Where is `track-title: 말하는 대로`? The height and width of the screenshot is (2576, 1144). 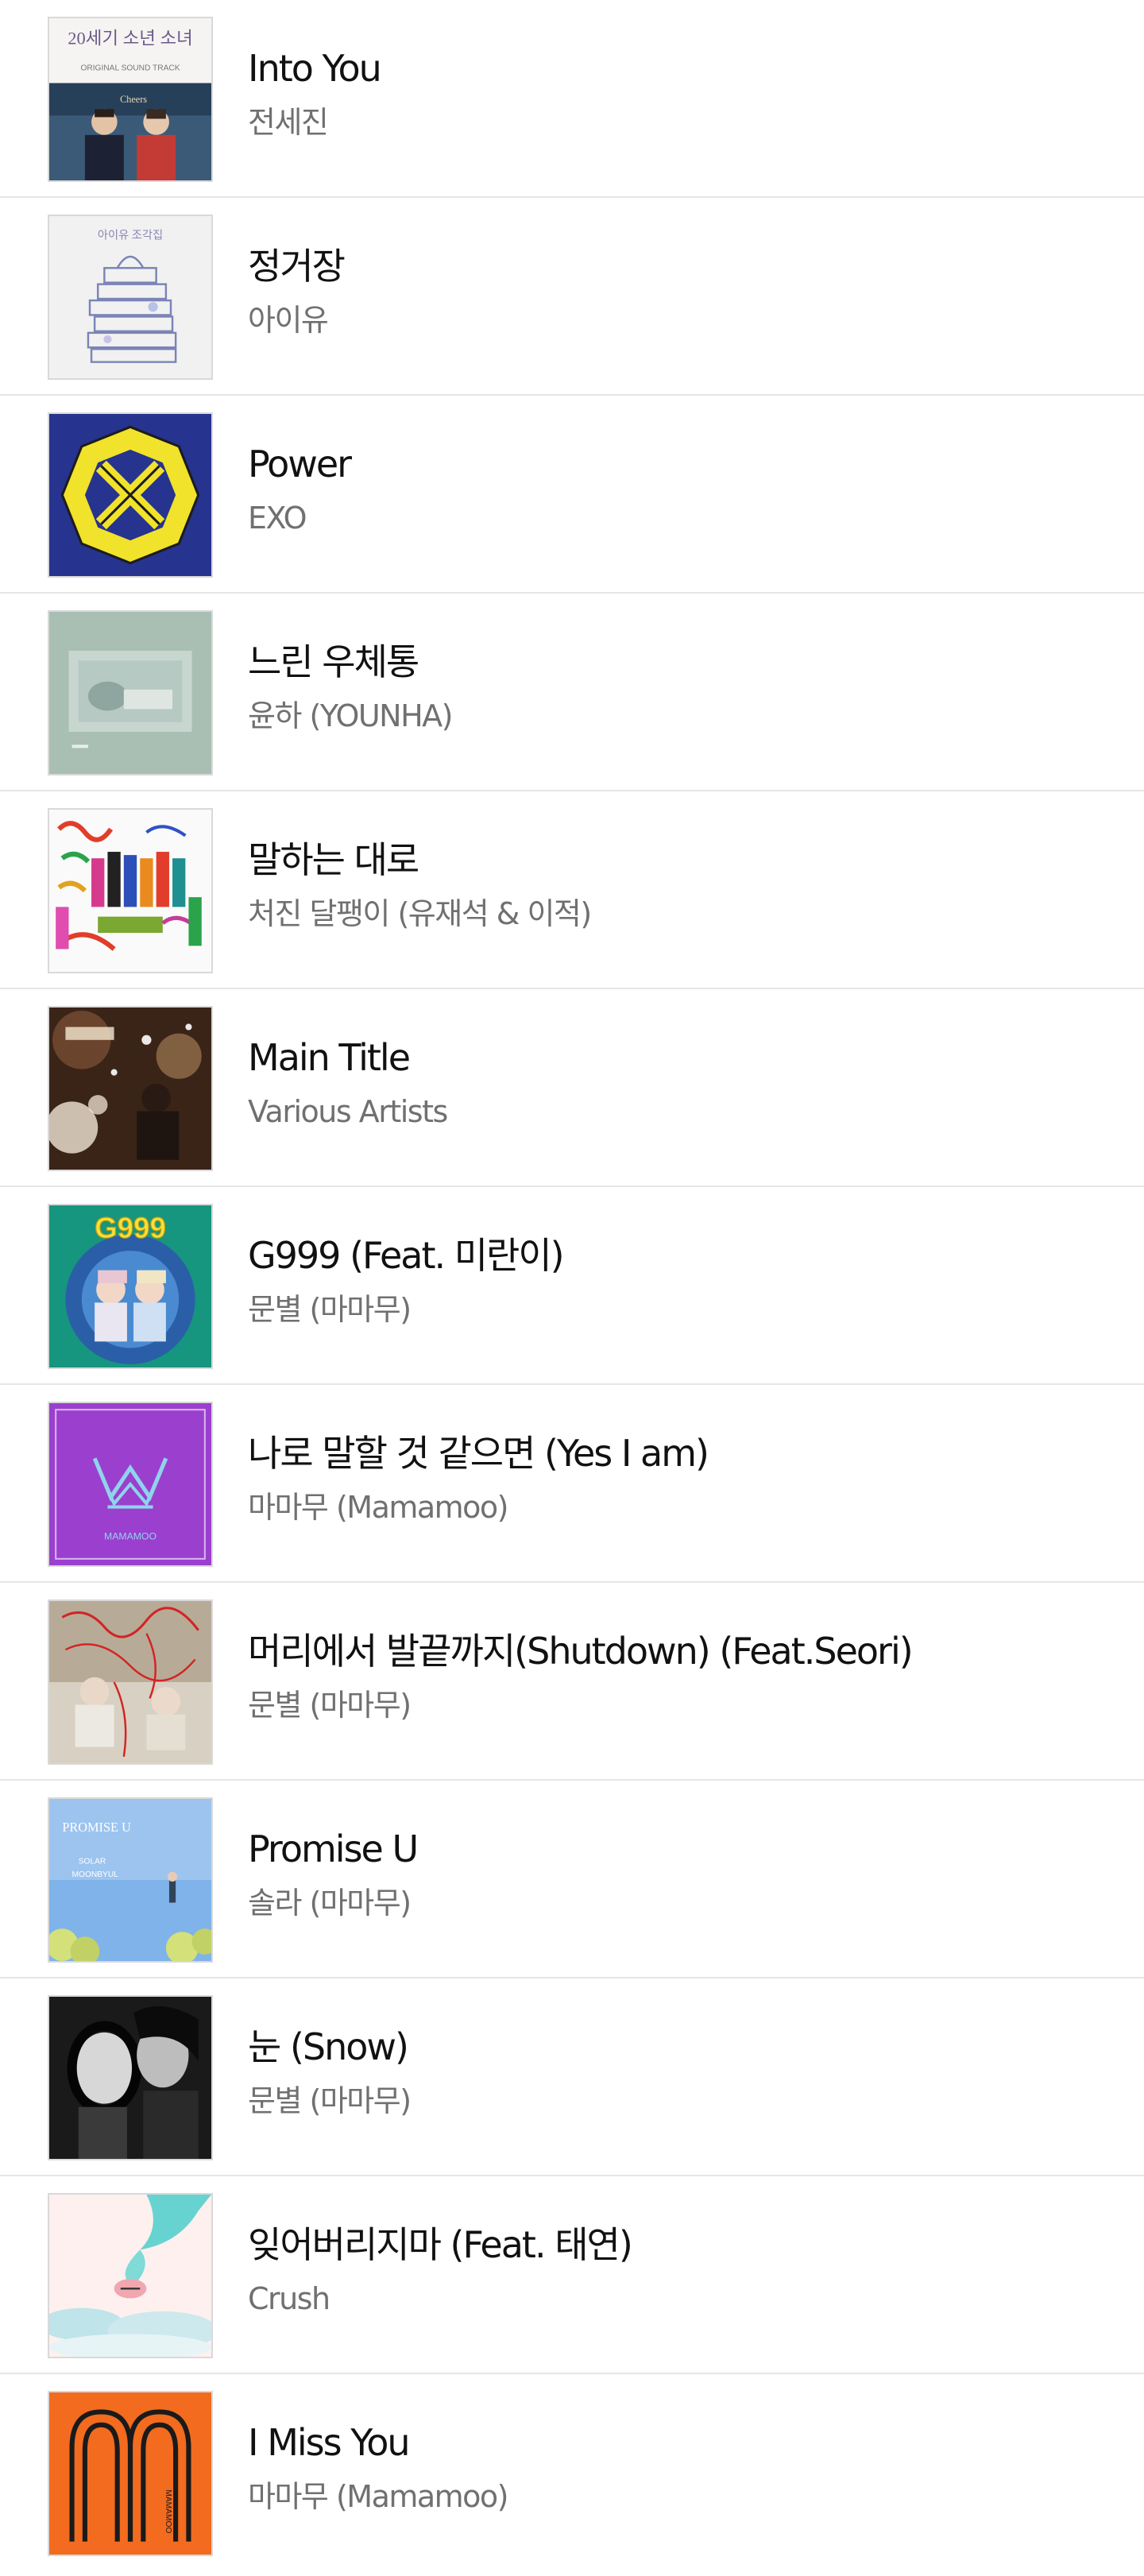
track-title: 말하는 대로 is located at coordinates (333, 860).